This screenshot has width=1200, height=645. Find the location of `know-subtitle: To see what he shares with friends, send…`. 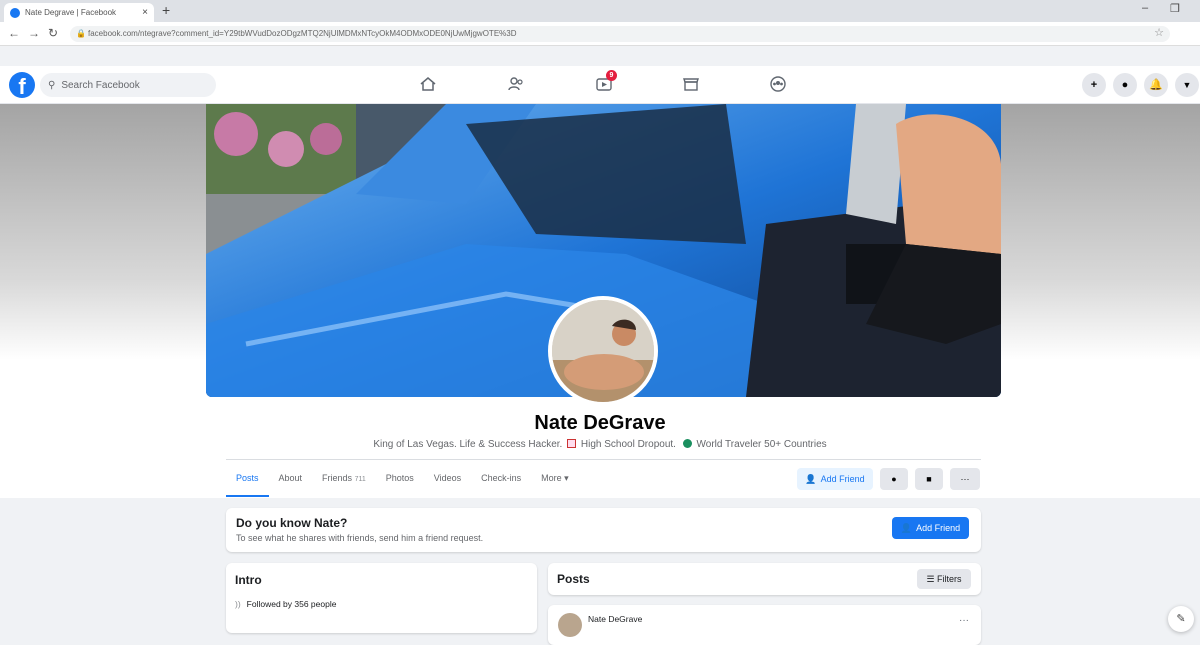

know-subtitle: To see what he shares with friends, send… is located at coordinates (360, 538).